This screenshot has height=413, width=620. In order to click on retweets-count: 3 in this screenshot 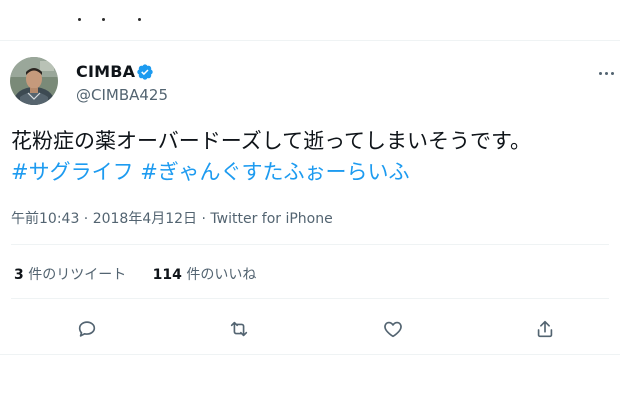, I will do `click(19, 275)`.